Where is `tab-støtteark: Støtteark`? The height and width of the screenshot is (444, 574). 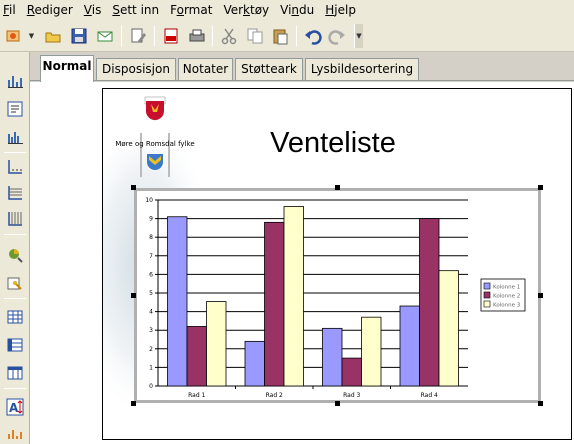
tab-støtteark: Støtteark is located at coordinates (269, 69).